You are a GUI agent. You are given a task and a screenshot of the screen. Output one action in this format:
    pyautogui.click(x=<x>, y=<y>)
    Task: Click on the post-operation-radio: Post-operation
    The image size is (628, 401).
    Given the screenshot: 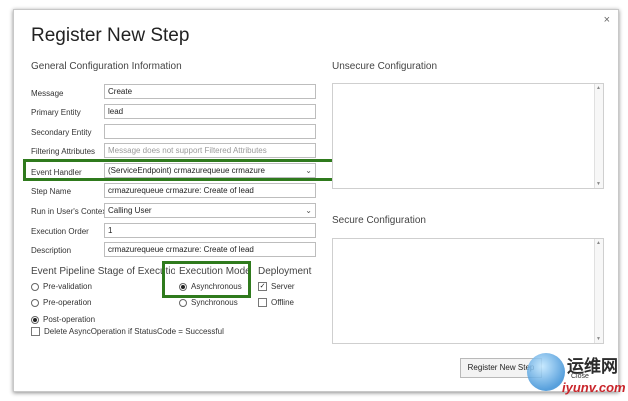 What is the action you would take?
    pyautogui.click(x=63, y=319)
    